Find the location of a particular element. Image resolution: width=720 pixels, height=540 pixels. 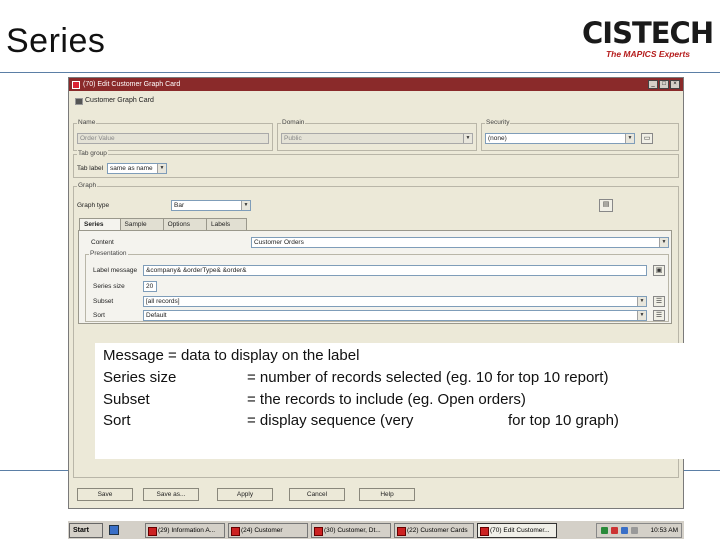

card-toolbar: Customer Graph Card is located at coordinates (376, 102).